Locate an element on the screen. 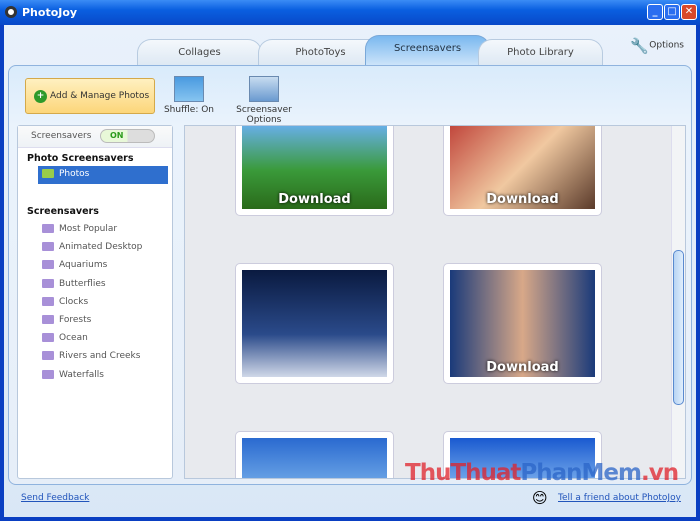 The image size is (700, 521). photo-screensavers-heading: Photo Screensavers is located at coordinates (80, 158).